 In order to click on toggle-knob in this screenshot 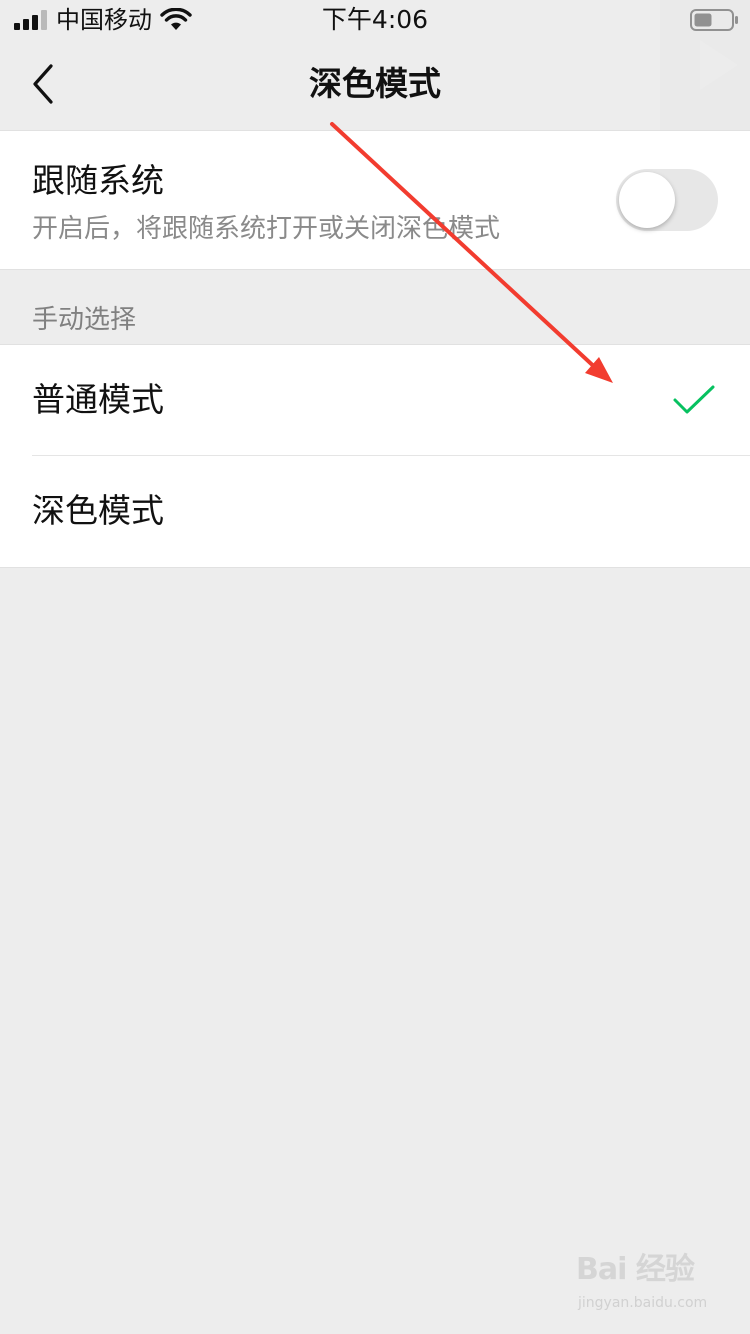, I will do `click(647, 200)`.